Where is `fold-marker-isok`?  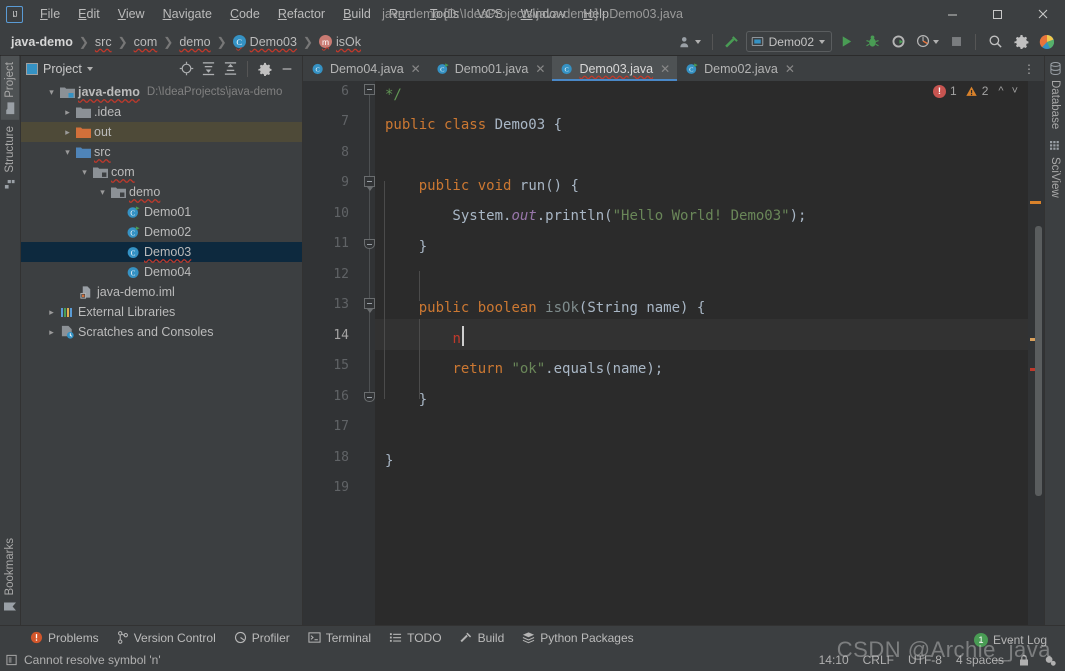 fold-marker-isok is located at coordinates (369, 303).